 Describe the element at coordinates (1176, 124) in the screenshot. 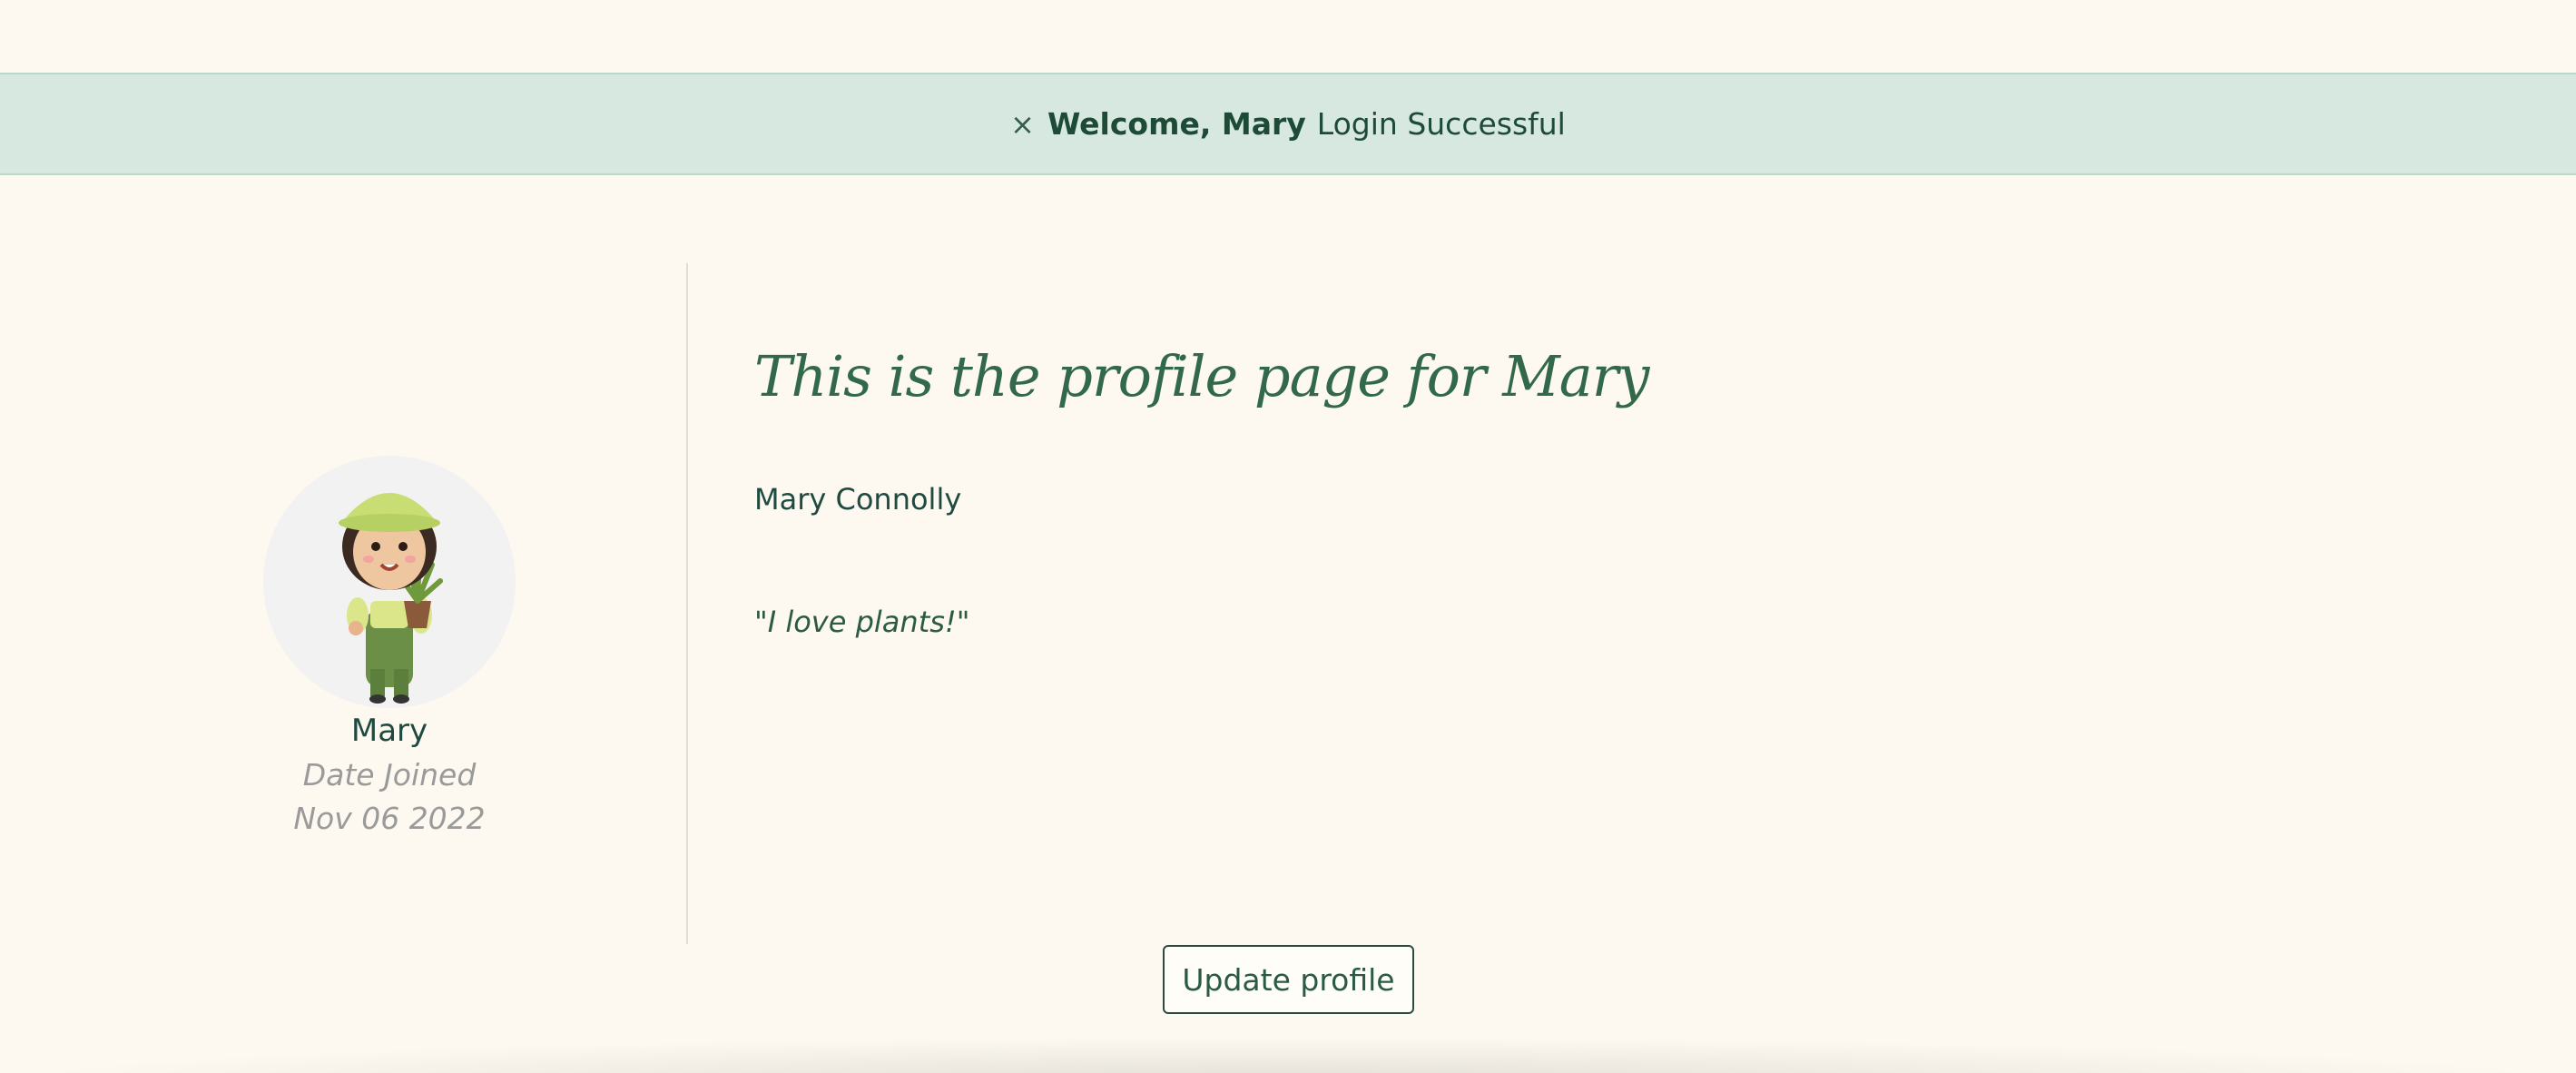

I see `alert-welcome-text: Welcome, Mary` at that location.